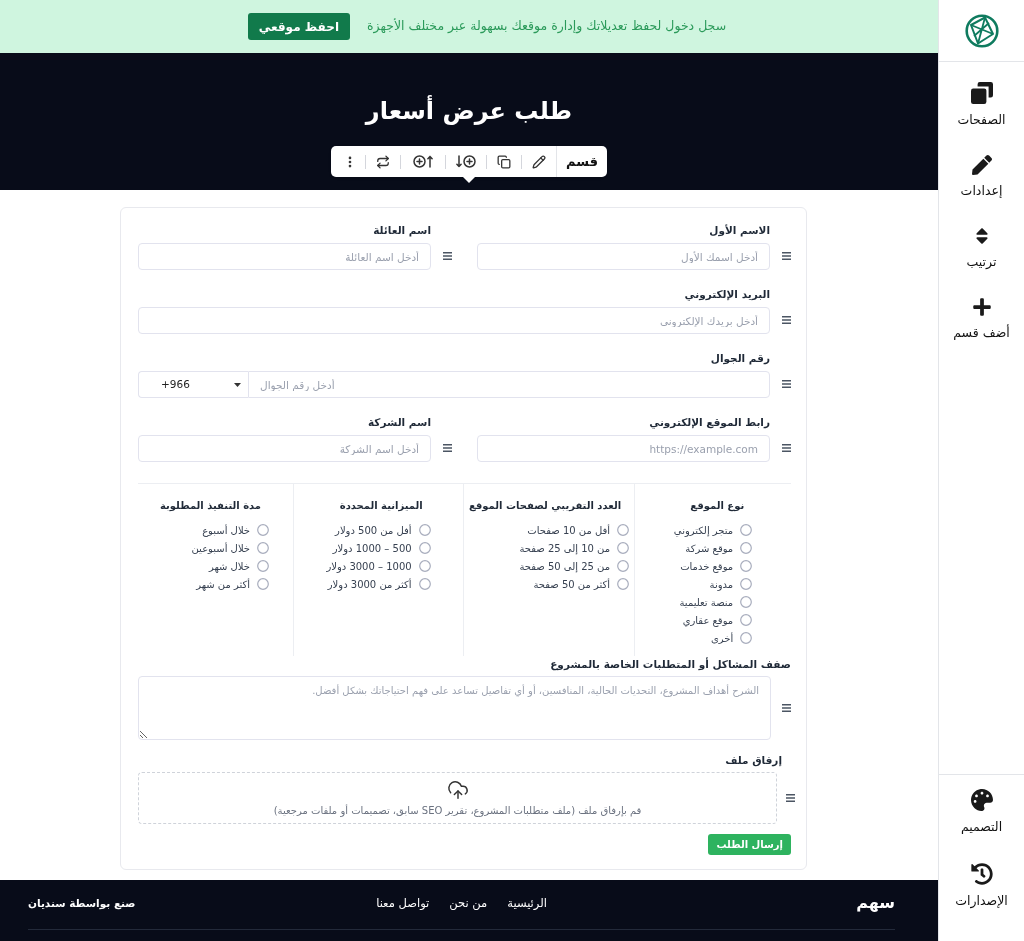 The image size is (1024, 941). I want to click on radio-label: أفل من 10 صفحات, so click(569, 530).